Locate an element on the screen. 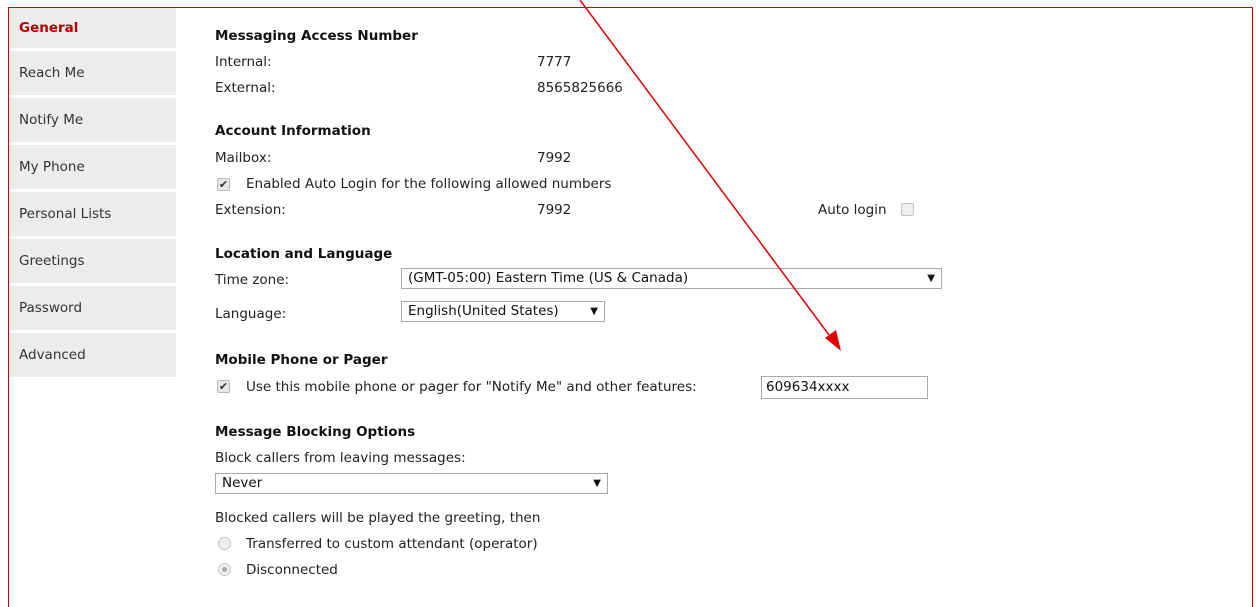  internal-label: Internal: is located at coordinates (243, 62).